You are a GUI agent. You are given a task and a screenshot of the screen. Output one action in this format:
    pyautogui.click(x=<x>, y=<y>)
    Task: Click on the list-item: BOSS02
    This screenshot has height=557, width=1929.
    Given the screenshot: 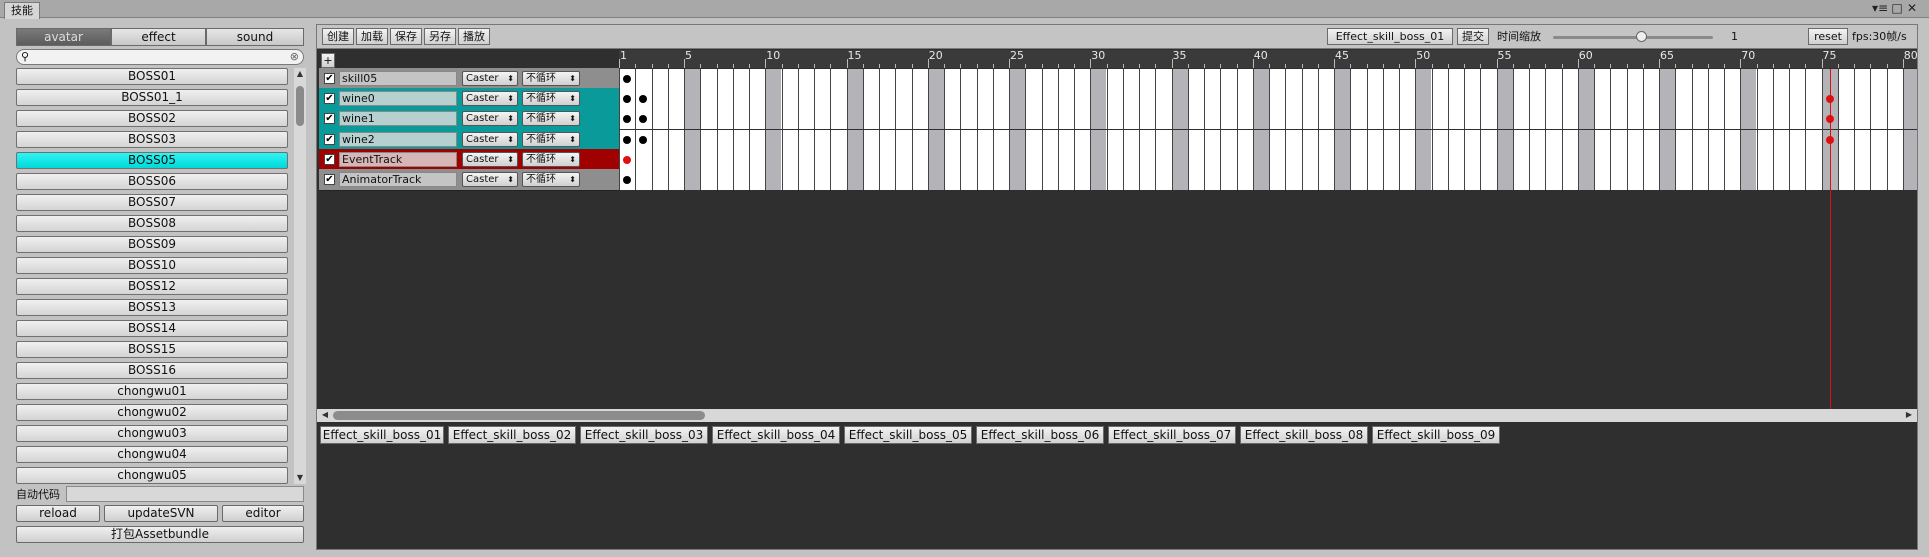 What is the action you would take?
    pyautogui.click(x=152, y=118)
    